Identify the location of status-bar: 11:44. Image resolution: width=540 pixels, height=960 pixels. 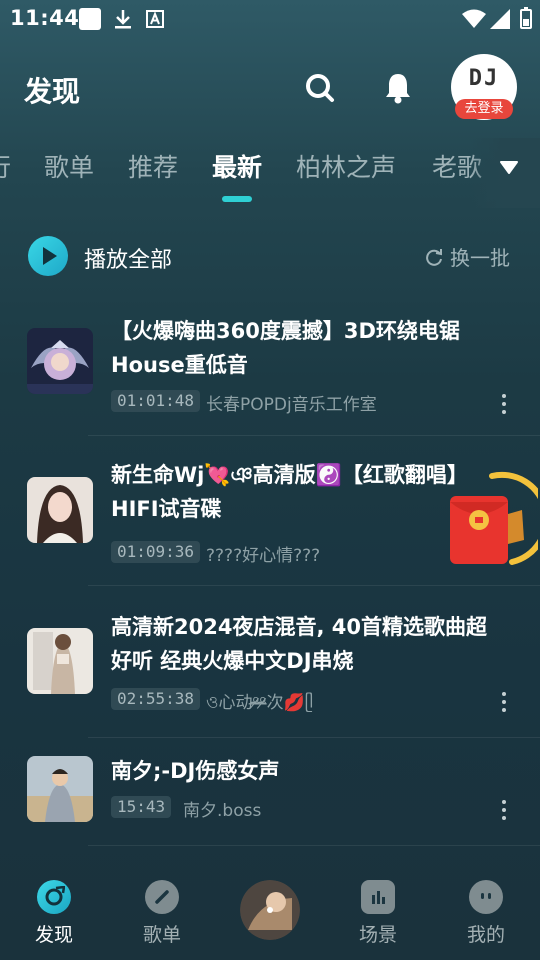
(270, 19).